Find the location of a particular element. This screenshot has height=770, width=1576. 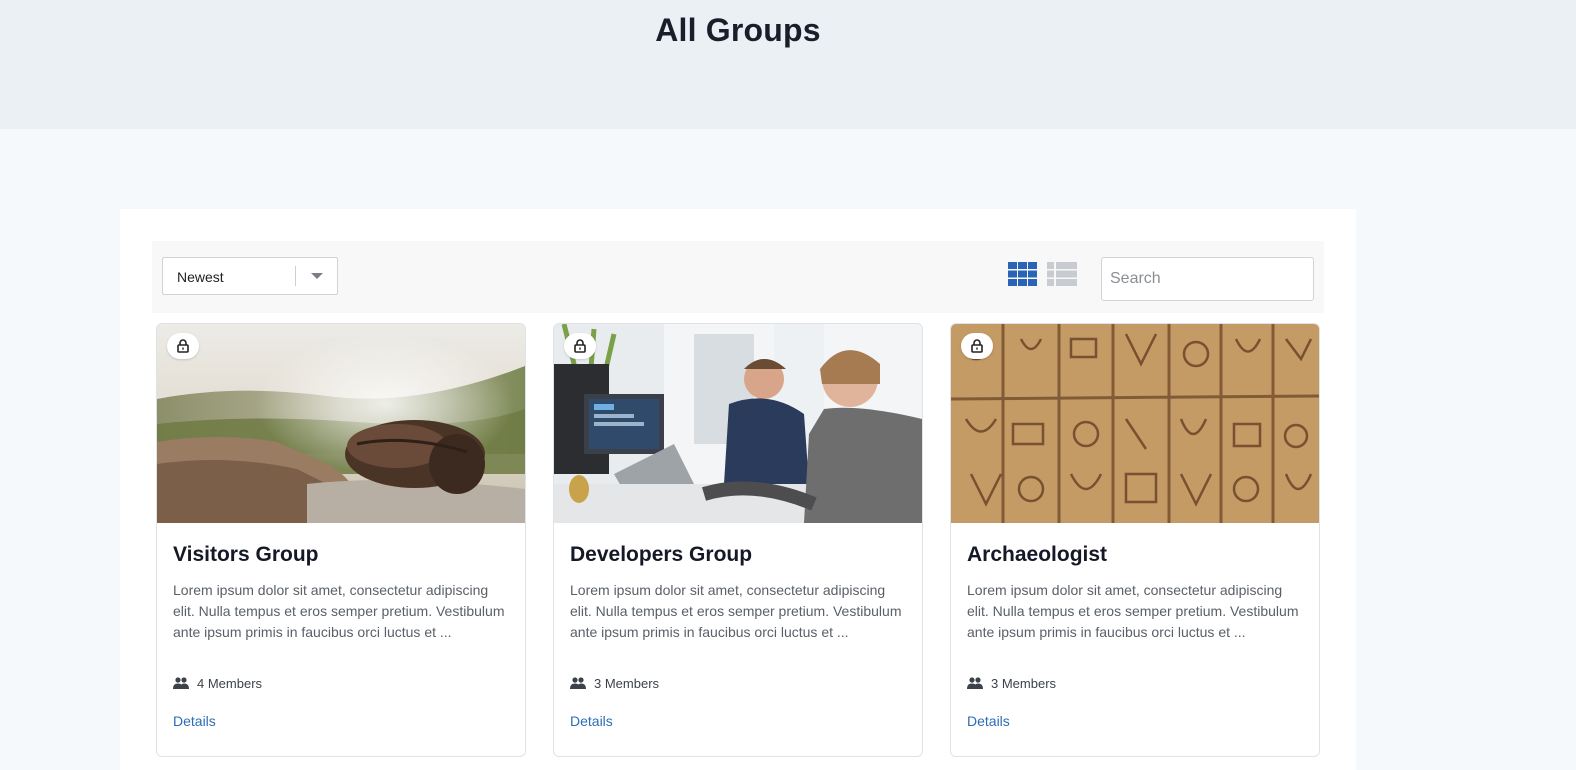

chevron-down-icon is located at coordinates (317, 276).